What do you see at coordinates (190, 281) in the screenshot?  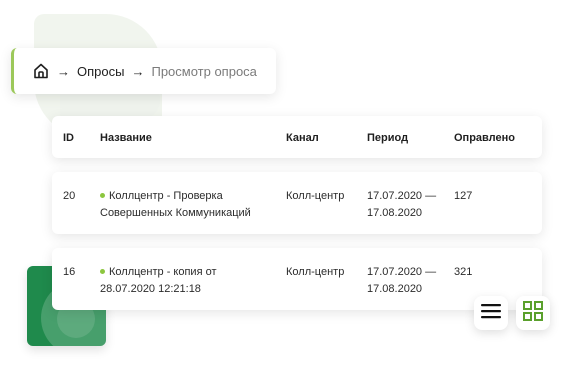 I see `row-name: Коллцентр - копия от 28.07.2020 12:21:18` at bounding box center [190, 281].